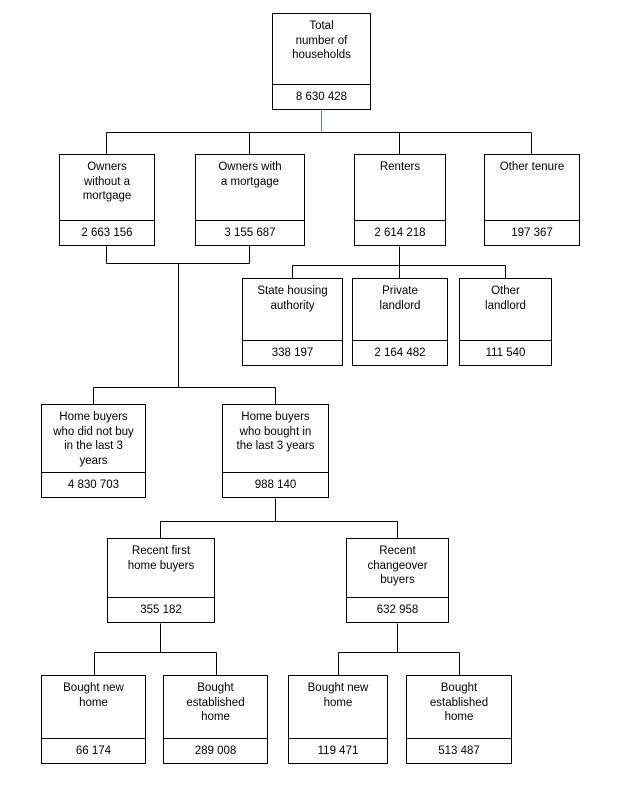 The height and width of the screenshot is (803, 622). I want to click on node-value: 289 008, so click(215, 750).